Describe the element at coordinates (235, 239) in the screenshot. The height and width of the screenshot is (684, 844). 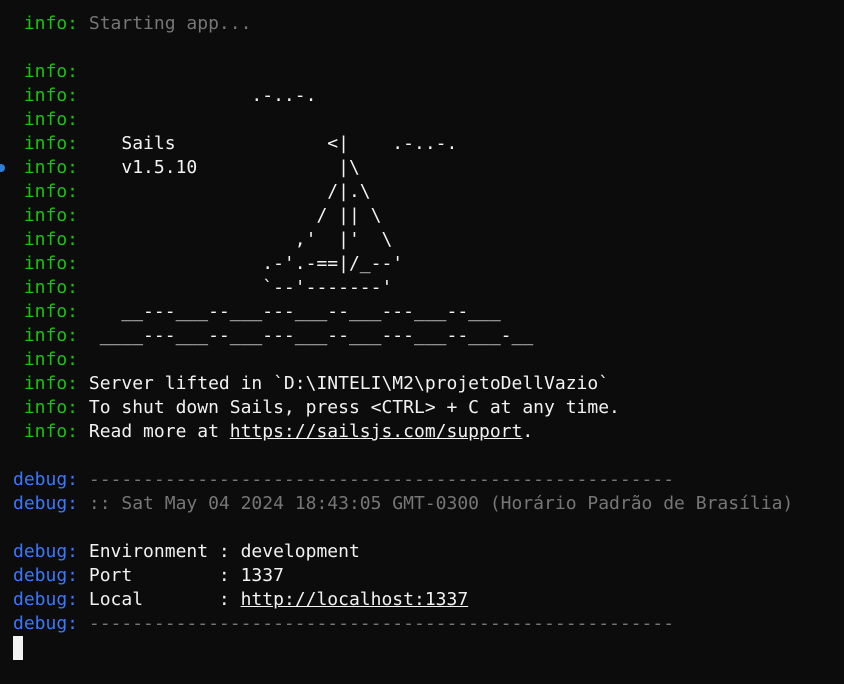
I see `log-message: ,' |' \` at that location.